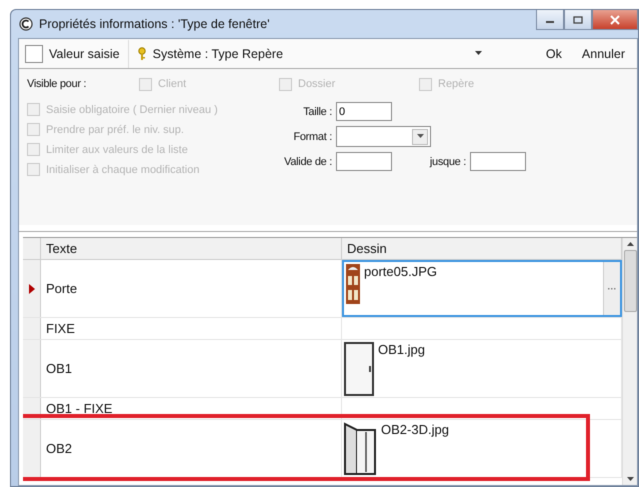  I want to click on cell-editor: porte05.JPG, so click(482, 288).